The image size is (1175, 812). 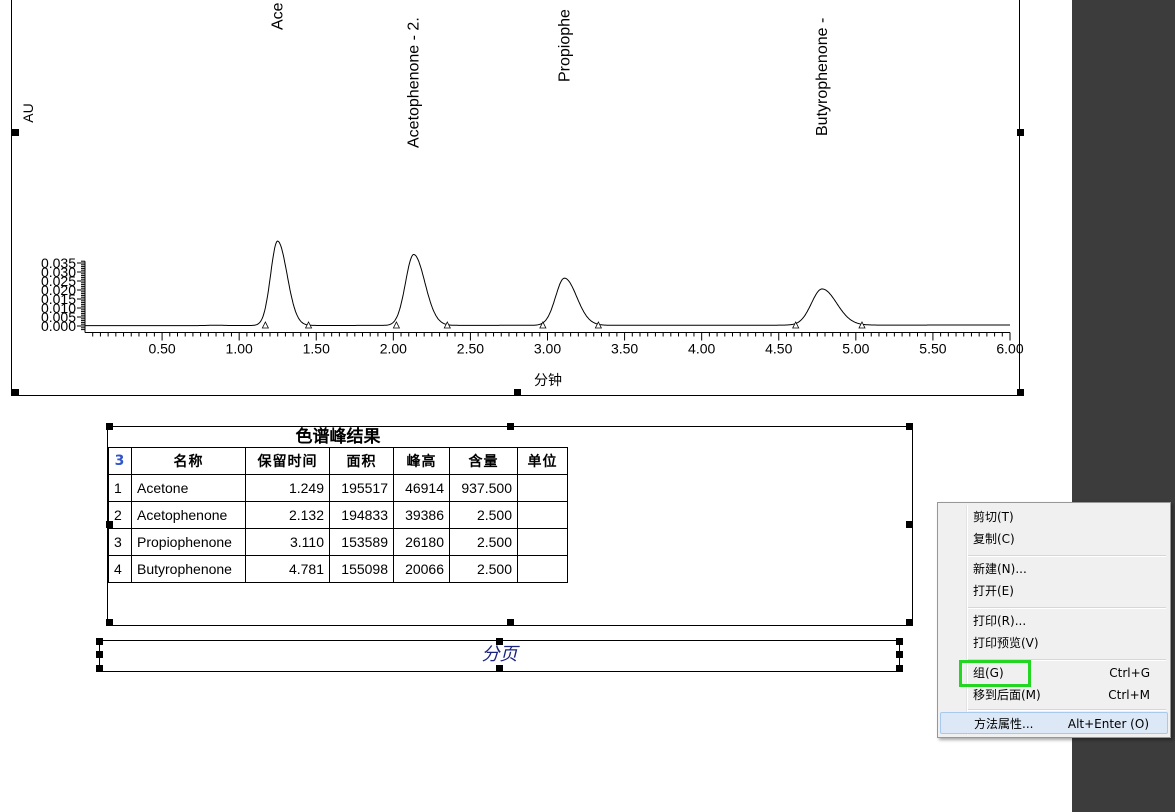 What do you see at coordinates (1054, 539) in the screenshot?
I see `menu-item-copy: 复制(C)` at bounding box center [1054, 539].